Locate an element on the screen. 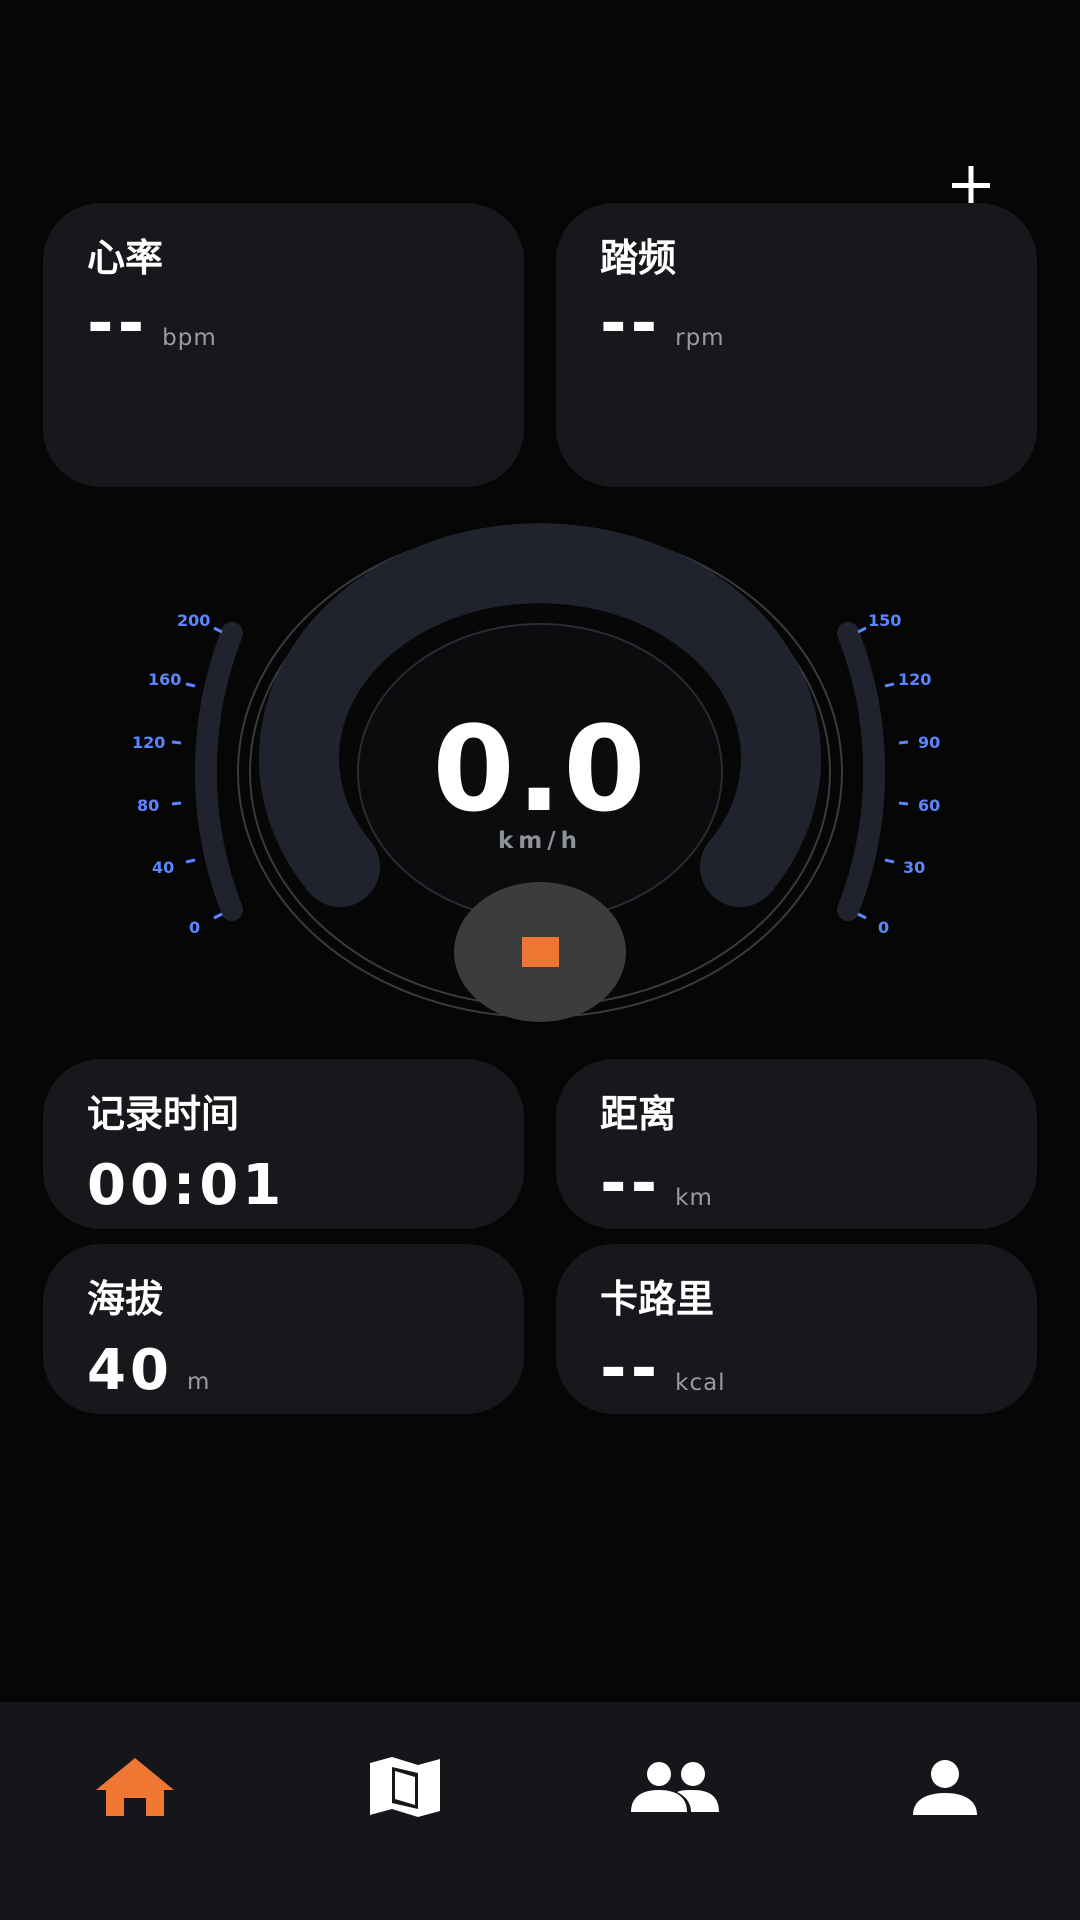 The width and height of the screenshot is (1080, 1920). group-icon is located at coordinates (675, 1787).